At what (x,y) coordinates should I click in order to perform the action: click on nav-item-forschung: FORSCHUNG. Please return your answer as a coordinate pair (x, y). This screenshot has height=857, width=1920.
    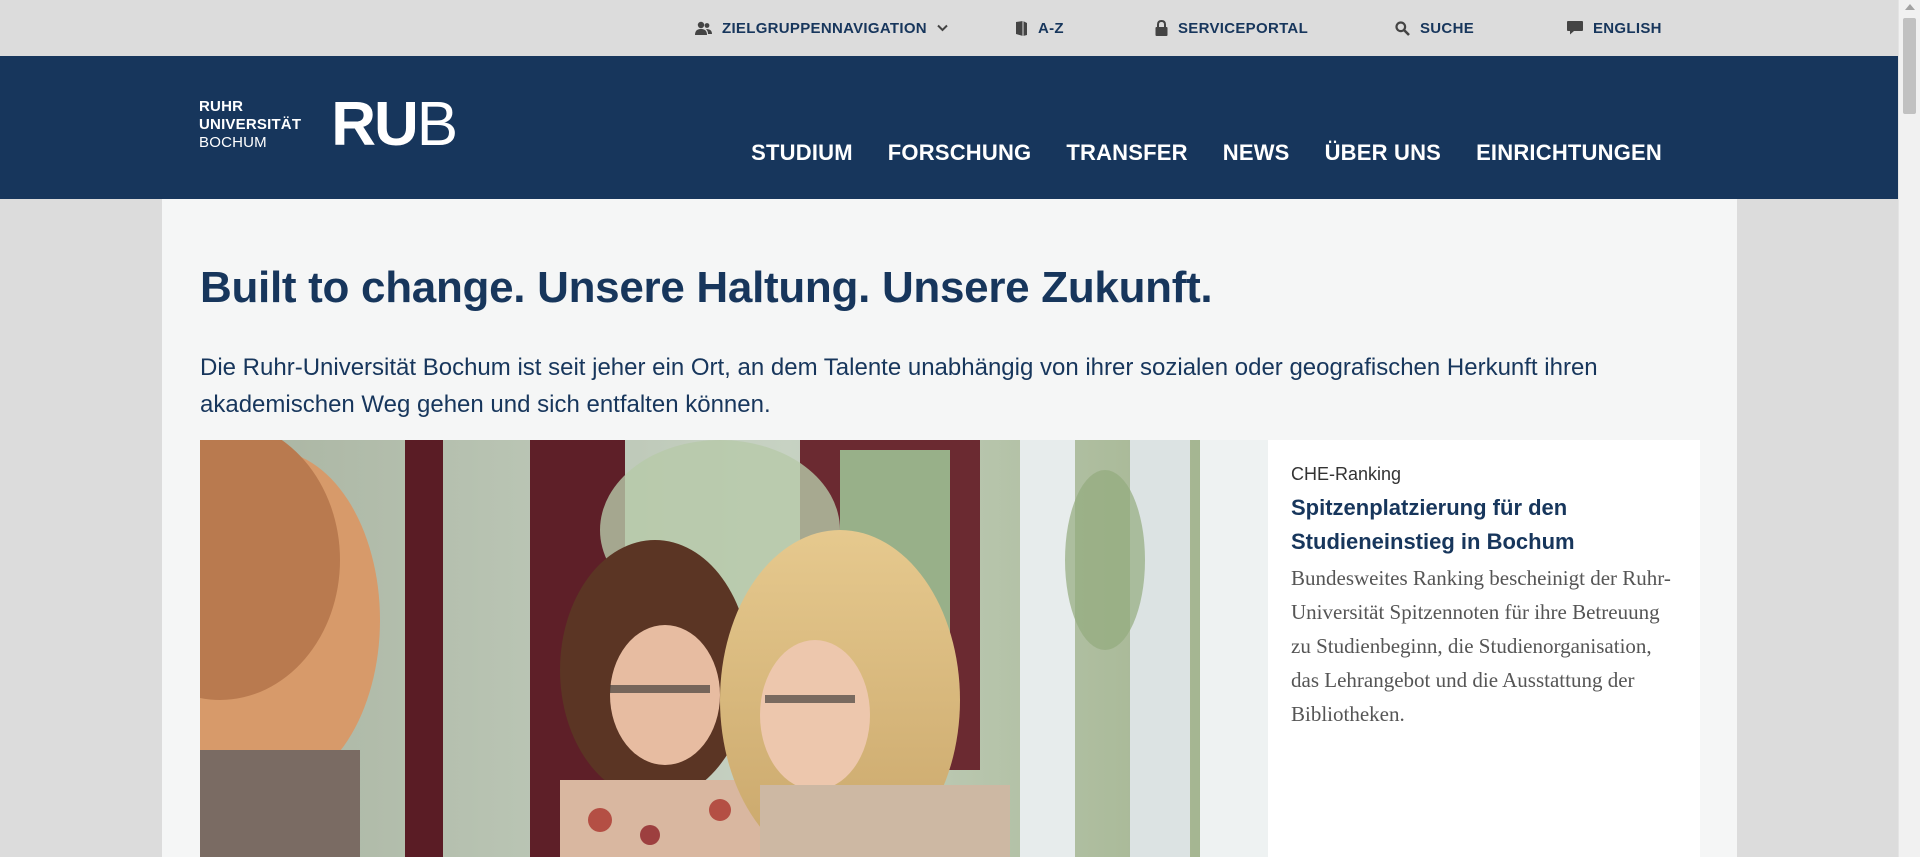
    Looking at the image, I should click on (960, 153).